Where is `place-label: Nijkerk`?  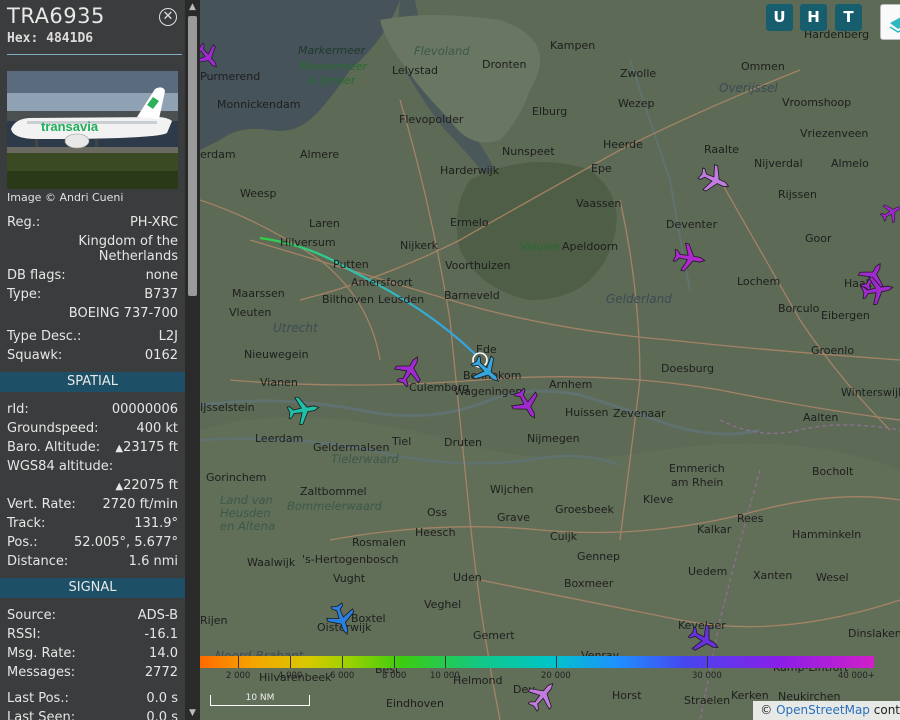
place-label: Nijkerk is located at coordinates (419, 245).